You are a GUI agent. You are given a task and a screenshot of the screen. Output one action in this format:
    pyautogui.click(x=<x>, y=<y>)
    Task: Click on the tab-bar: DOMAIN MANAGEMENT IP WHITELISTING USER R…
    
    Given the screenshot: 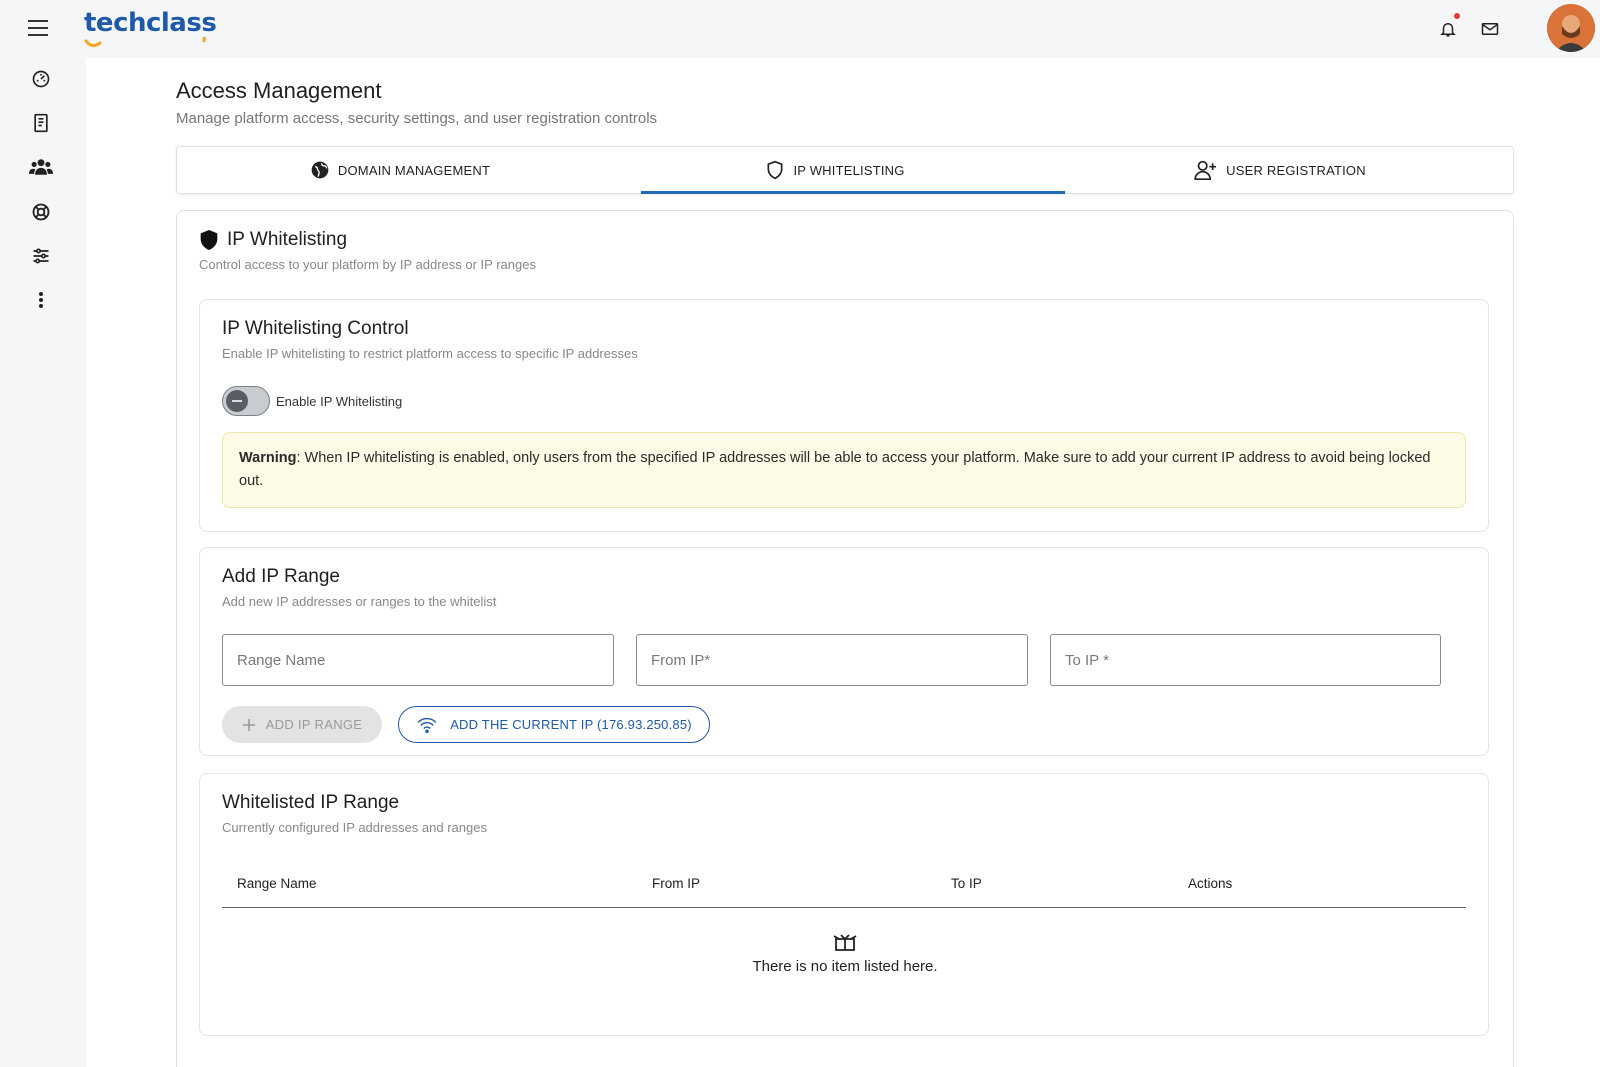 What is the action you would take?
    pyautogui.click(x=845, y=170)
    